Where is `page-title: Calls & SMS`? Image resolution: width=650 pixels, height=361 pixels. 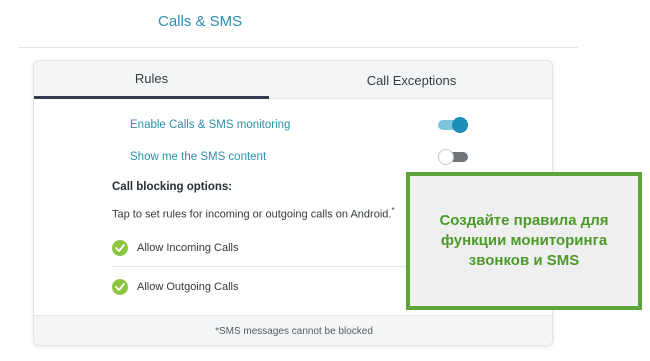 page-title: Calls & SMS is located at coordinates (200, 21).